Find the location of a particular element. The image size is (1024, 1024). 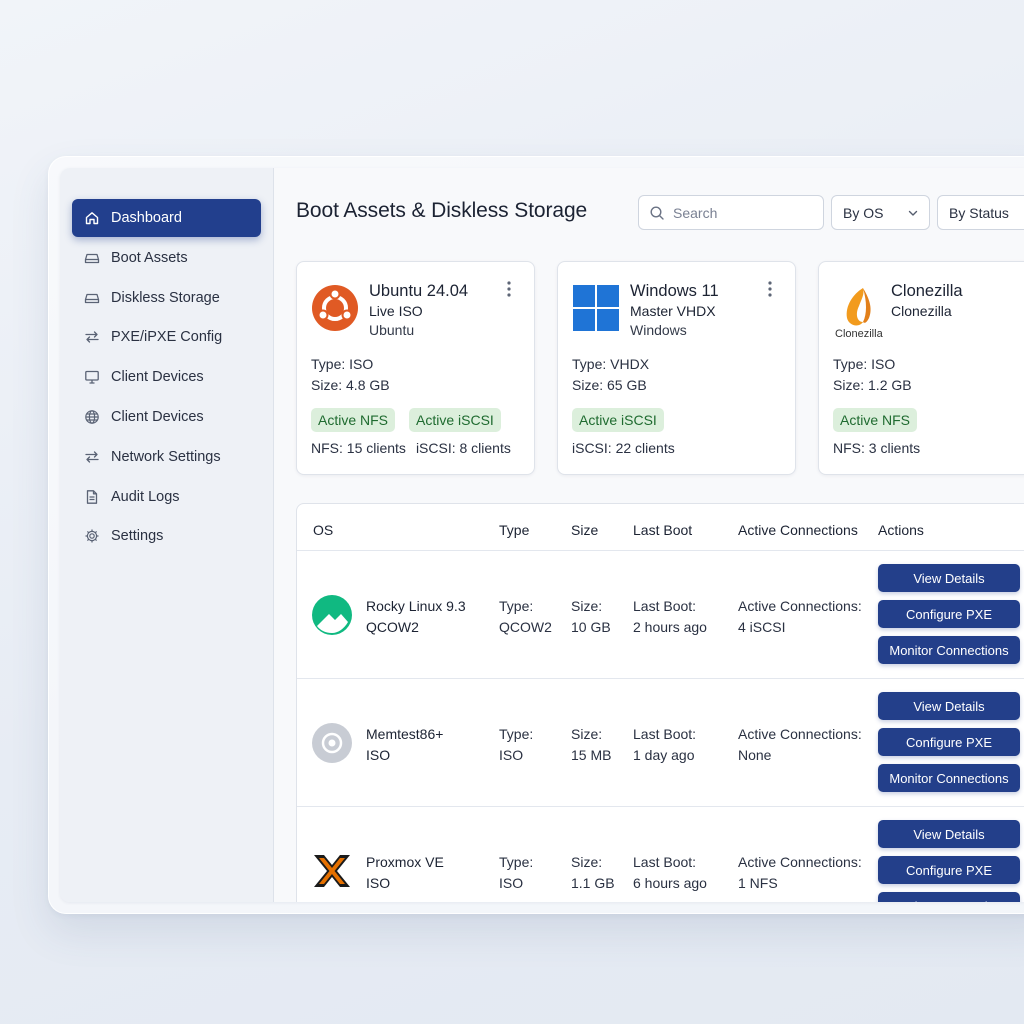

row-os-cell: Proxmox VE ISO is located at coordinates (405, 873).